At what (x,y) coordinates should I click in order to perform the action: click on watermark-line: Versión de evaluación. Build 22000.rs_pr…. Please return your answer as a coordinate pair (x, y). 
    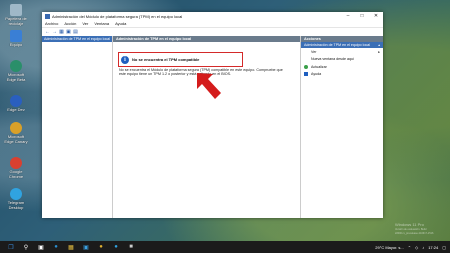
    Looking at the image, I should click on (414, 231).